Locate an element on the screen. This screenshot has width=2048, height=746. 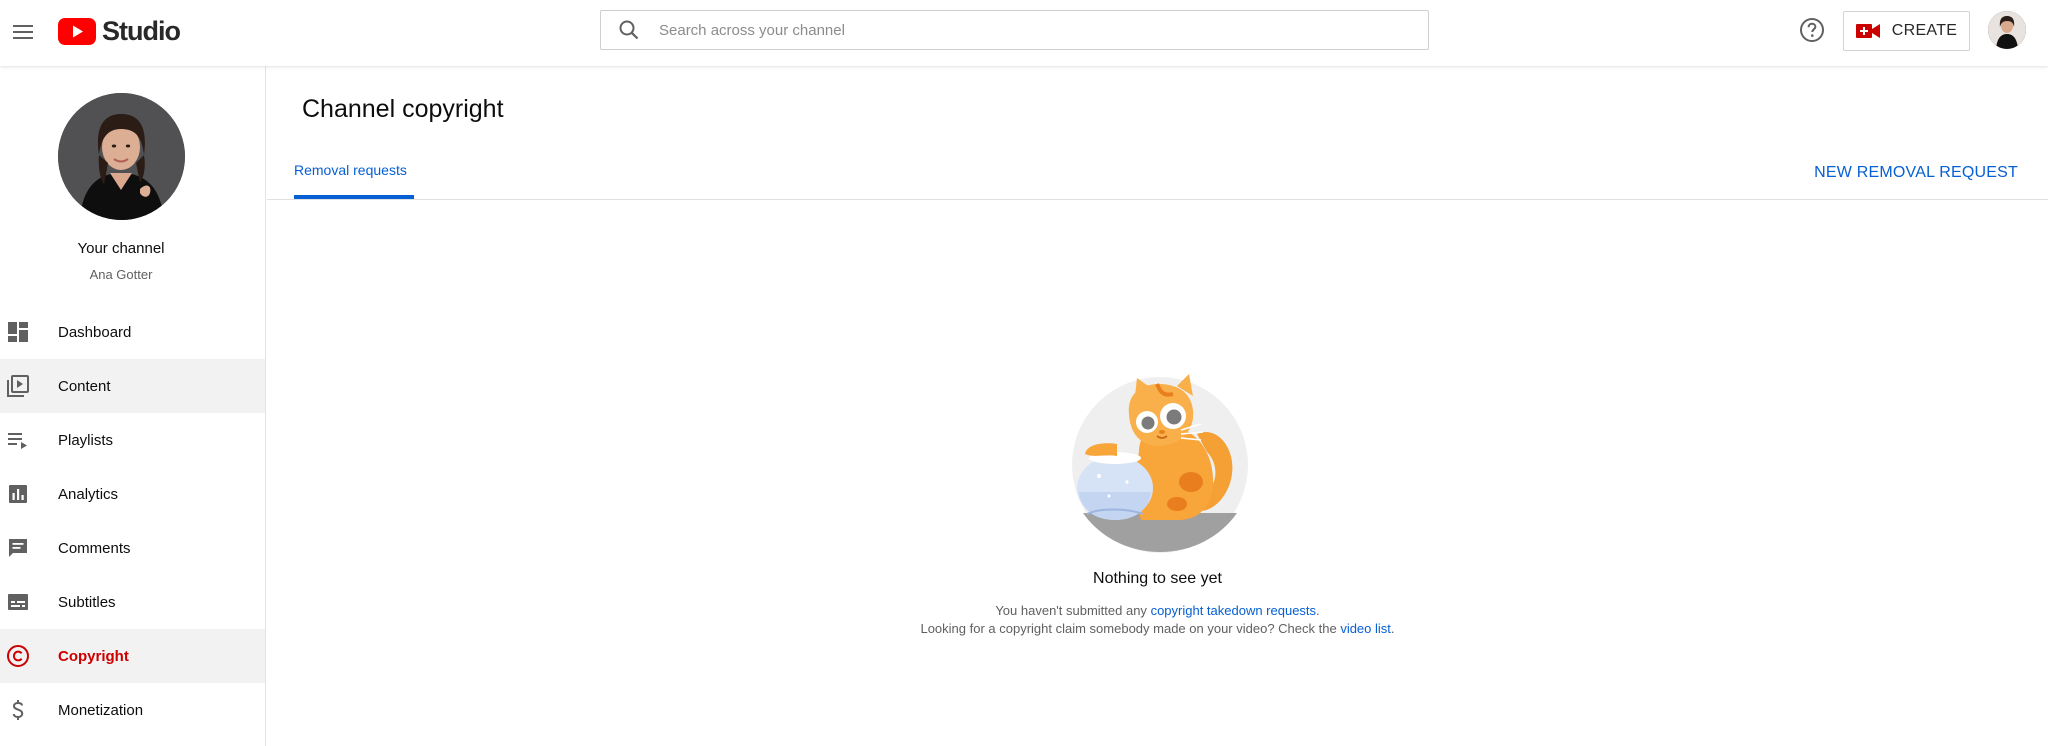
video-camera-icon is located at coordinates (1867, 31).